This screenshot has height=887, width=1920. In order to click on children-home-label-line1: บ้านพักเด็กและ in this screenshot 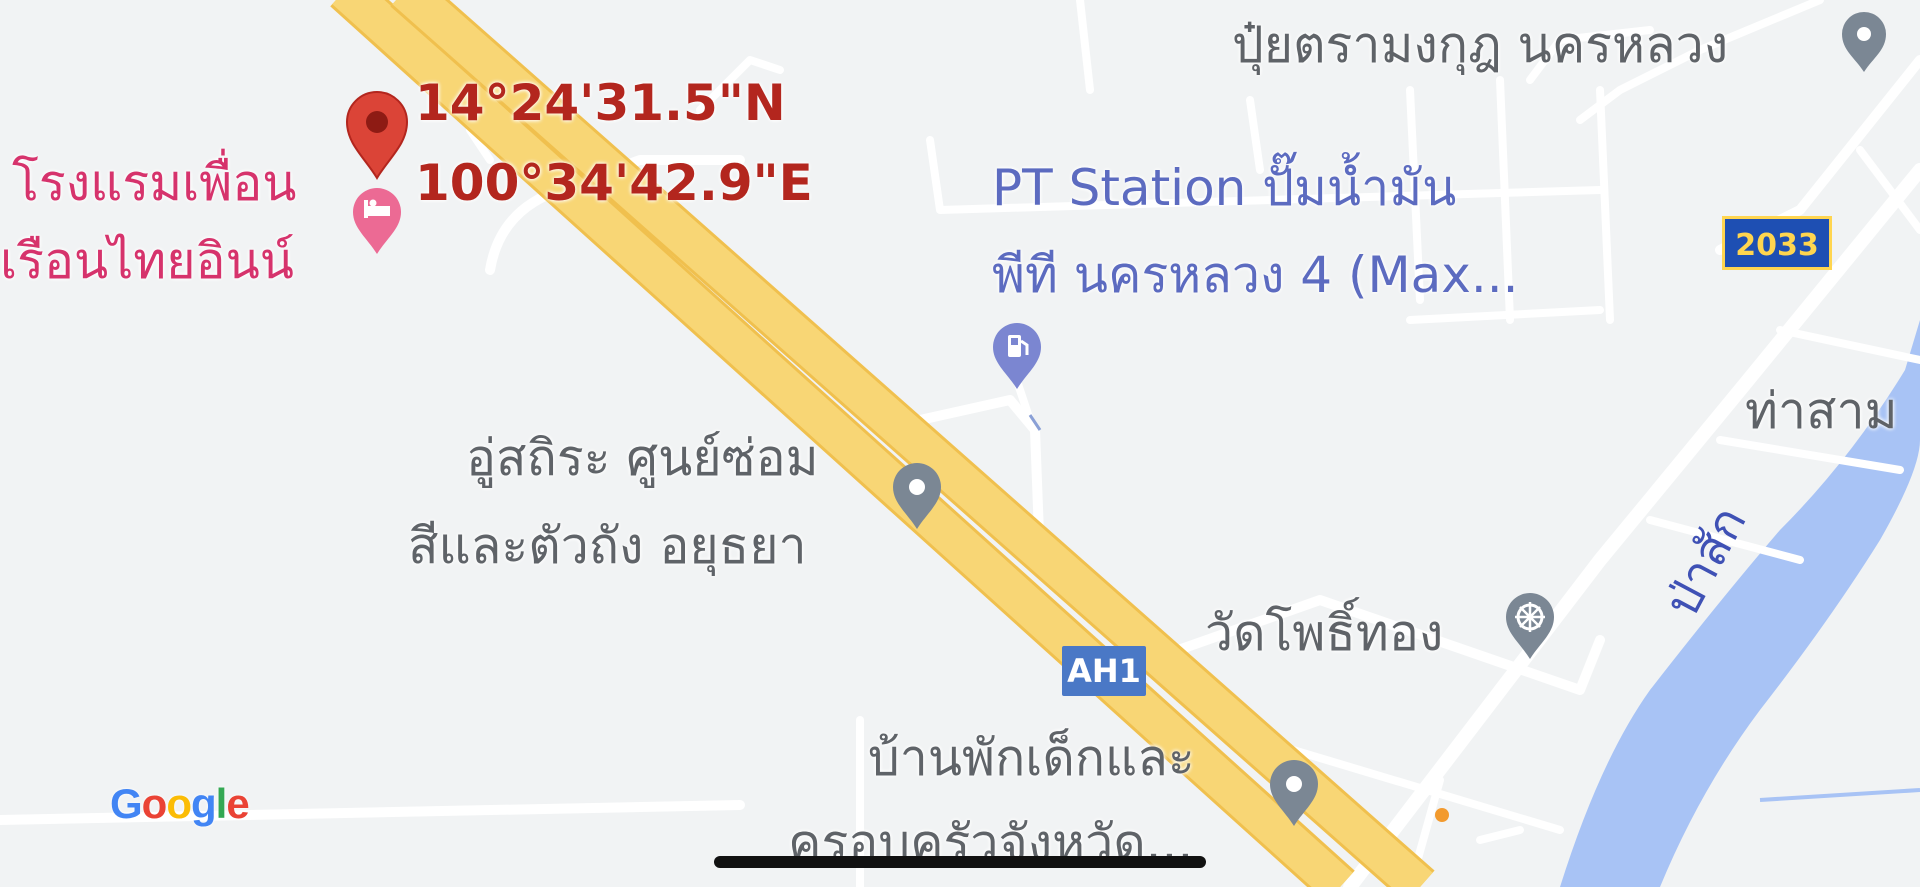, I will do `click(1031, 758)`.